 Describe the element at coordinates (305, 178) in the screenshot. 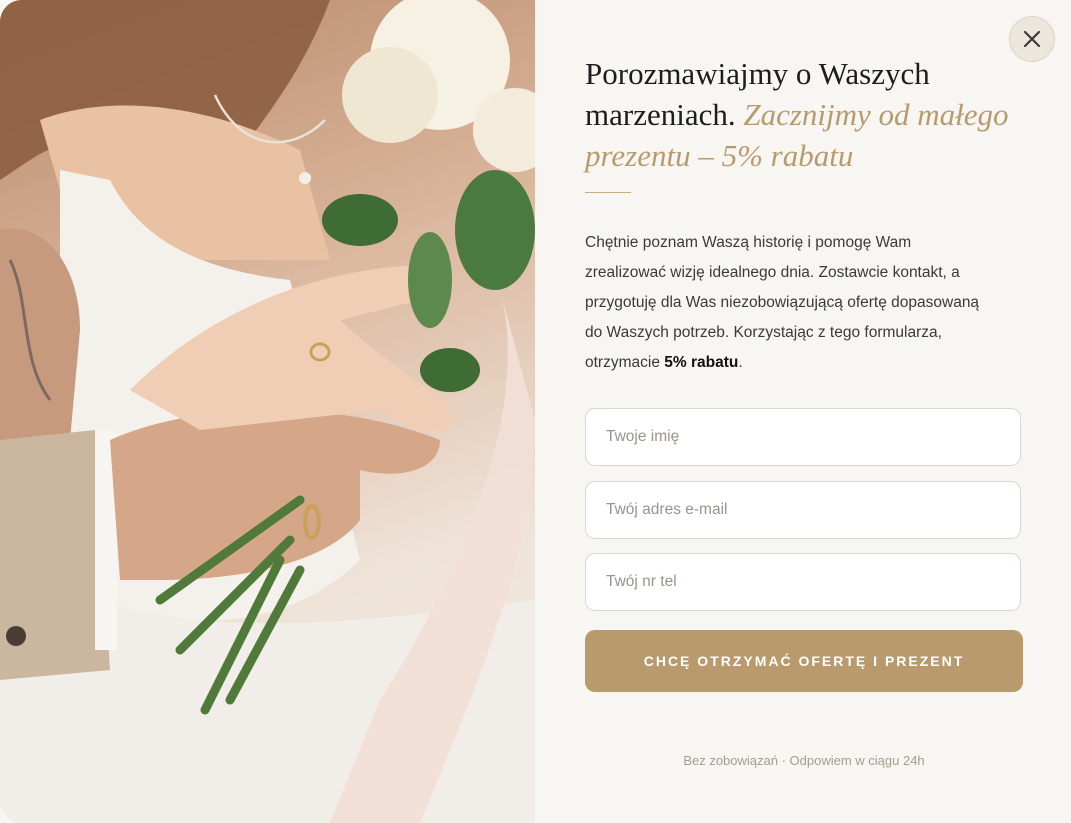

I see `pendant` at that location.